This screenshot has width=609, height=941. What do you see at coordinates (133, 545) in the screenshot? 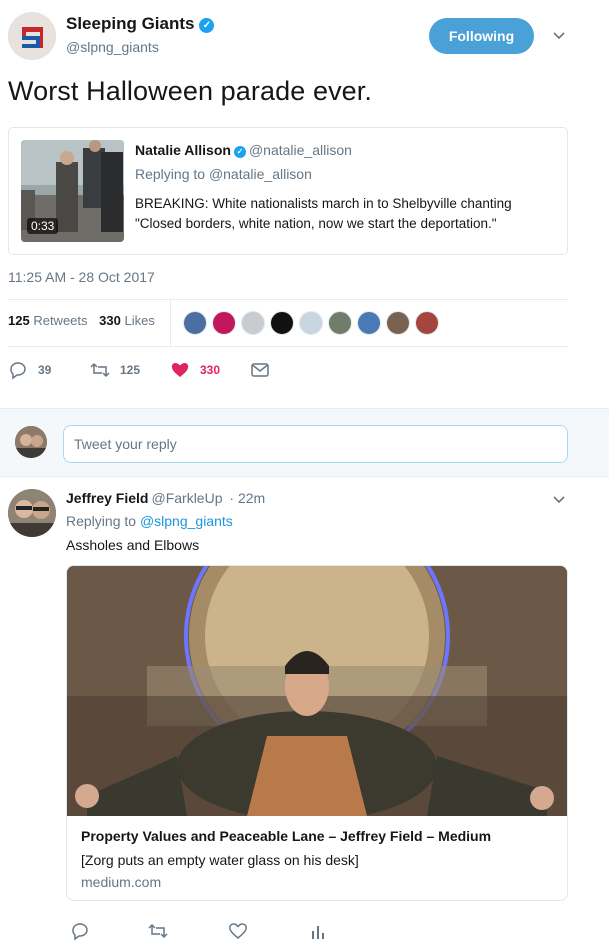
I see `reply-tweet-text: Assholes and Elbows` at bounding box center [133, 545].